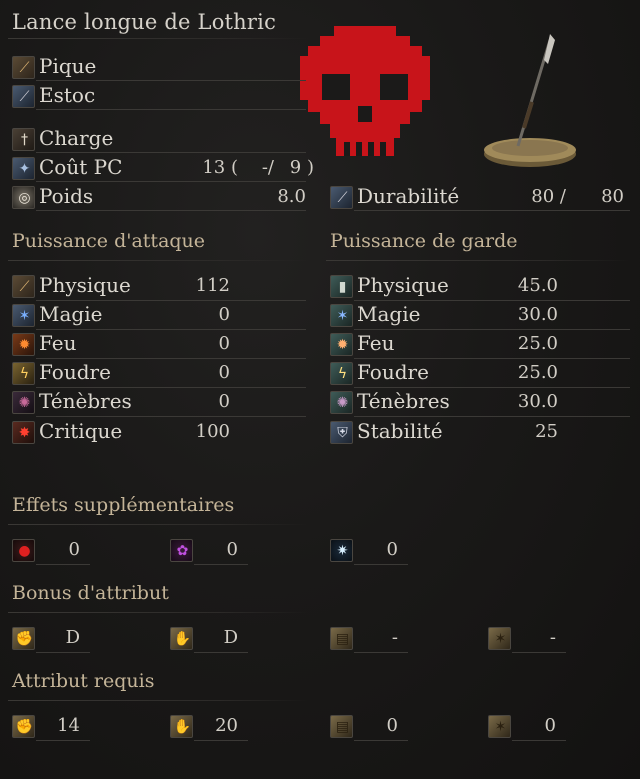 Image resolution: width=640 pixels, height=779 pixels. Describe the element at coordinates (160, 316) in the screenshot. I see `attack-row-magic: ✶ Magie 0` at that location.